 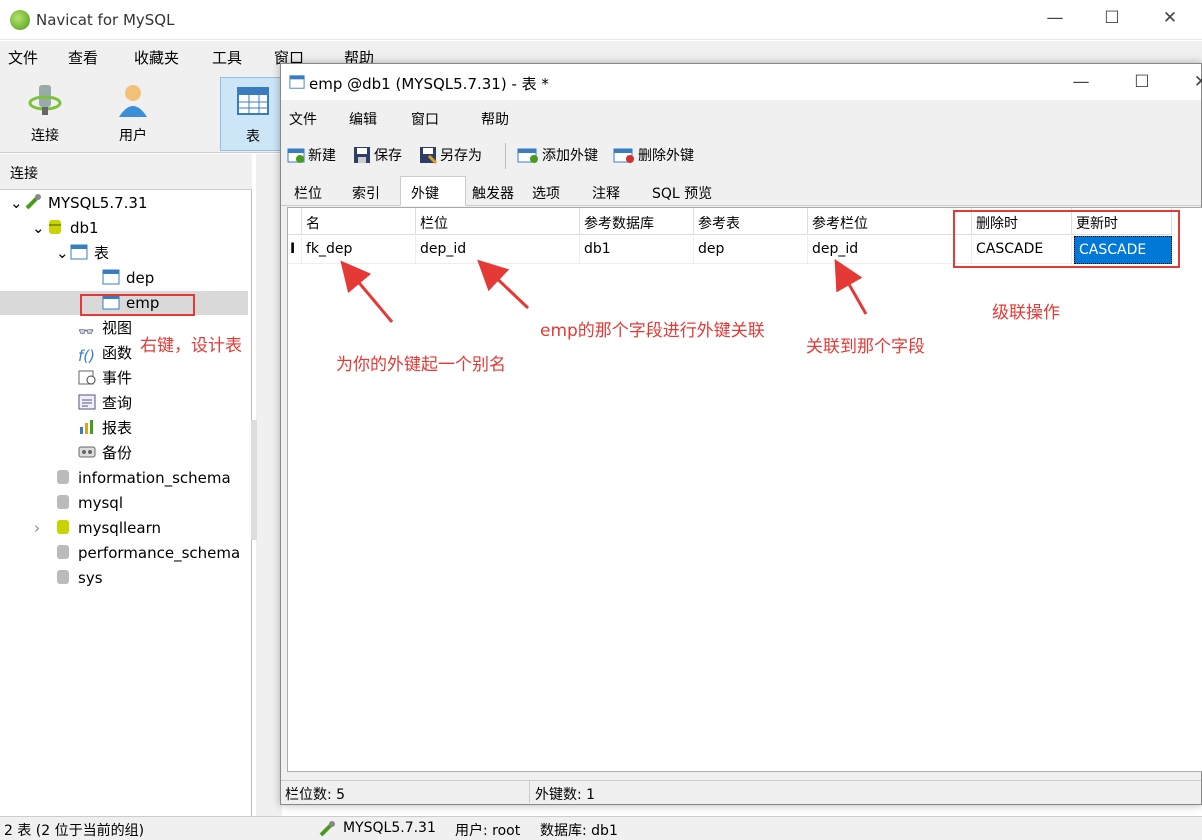 What do you see at coordinates (604, 290) in the screenshot?
I see `annotation-arrows` at bounding box center [604, 290].